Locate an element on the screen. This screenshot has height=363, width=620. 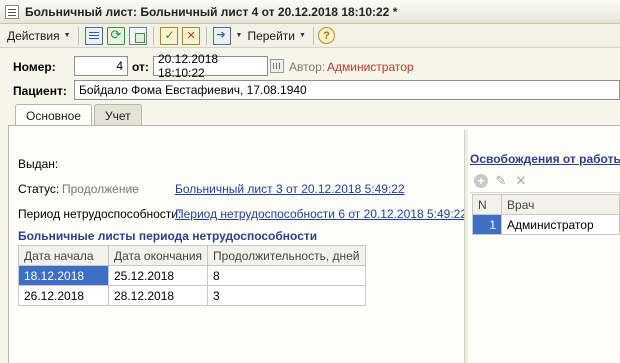
date-value: 20.12.2018 18:10:22 is located at coordinates (188, 66).